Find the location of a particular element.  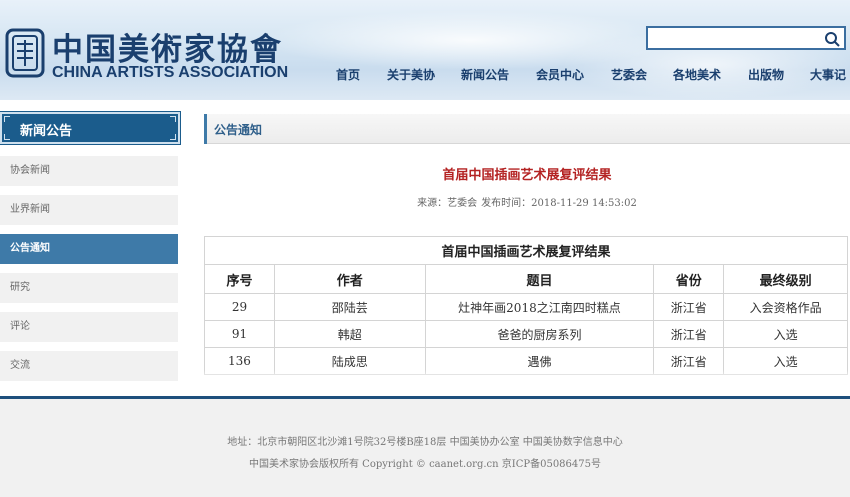

nav-item-members: 会员中心 is located at coordinates (560, 74).